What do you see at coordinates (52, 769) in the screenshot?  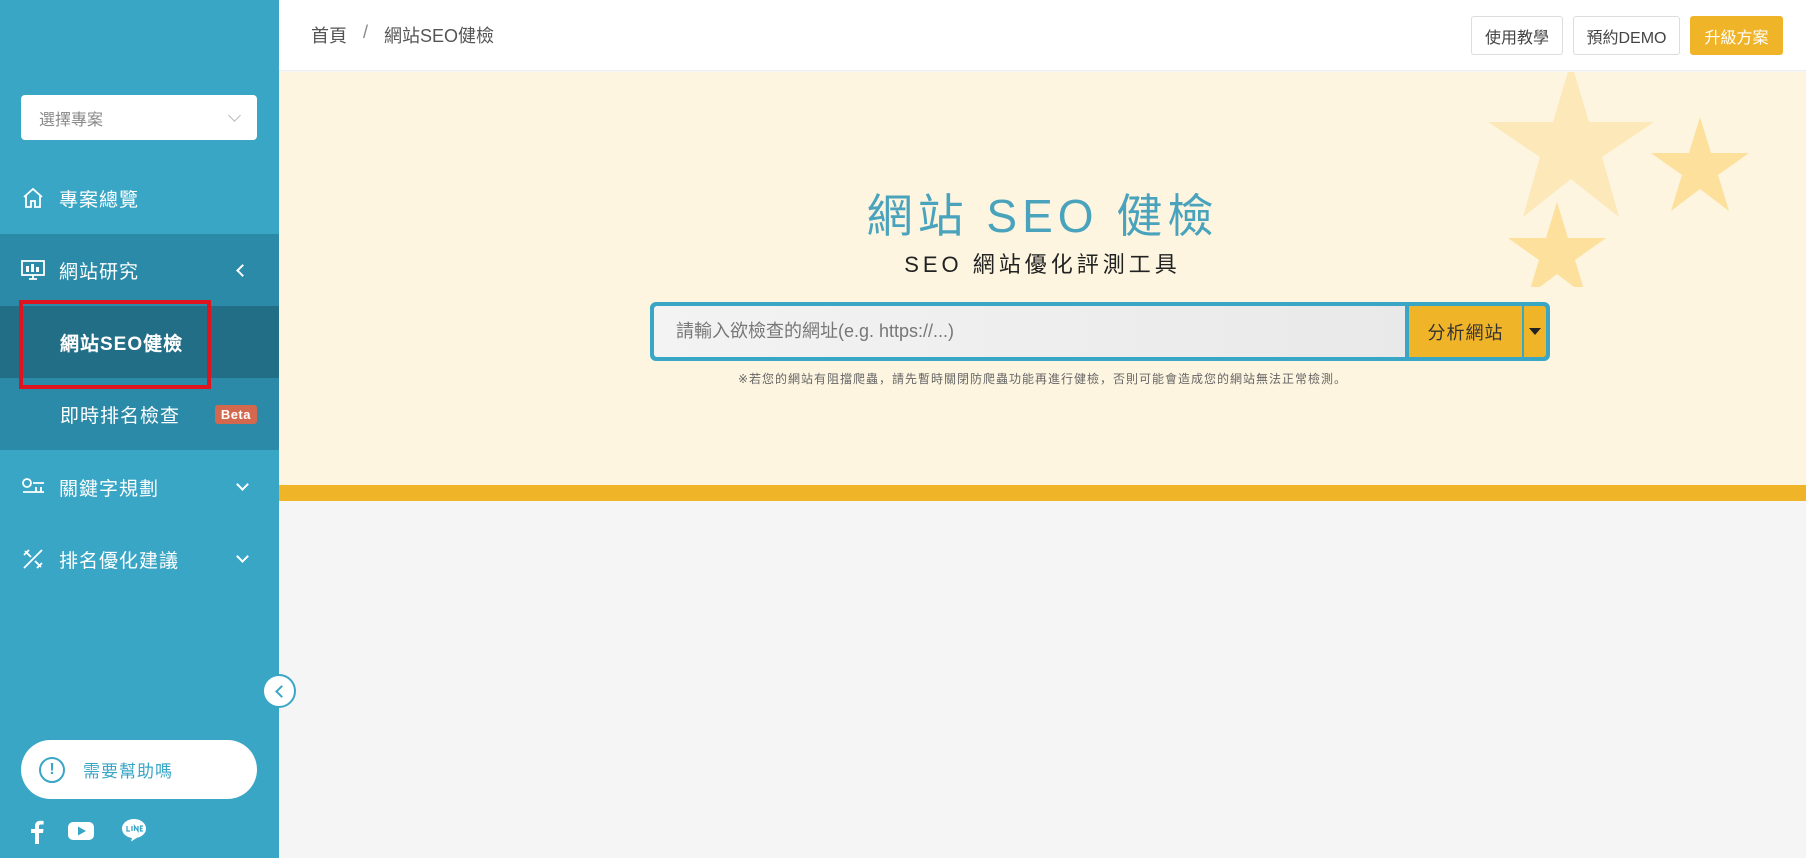 I see `info-icon: !` at bounding box center [52, 769].